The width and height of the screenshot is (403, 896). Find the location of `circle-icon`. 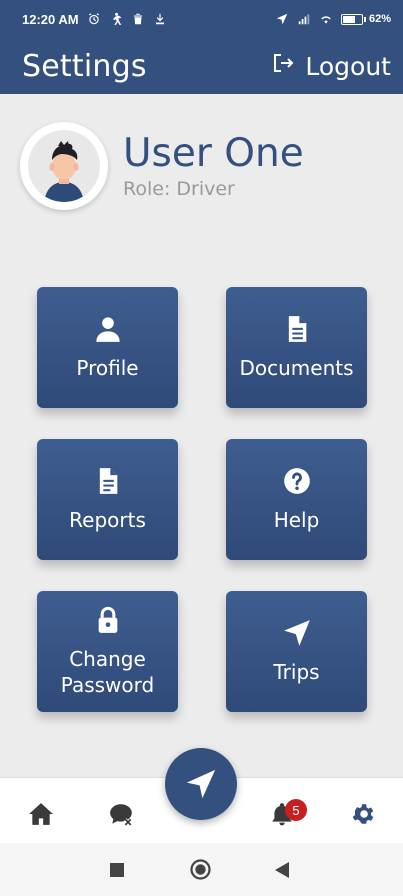

circle-icon is located at coordinates (200, 869).